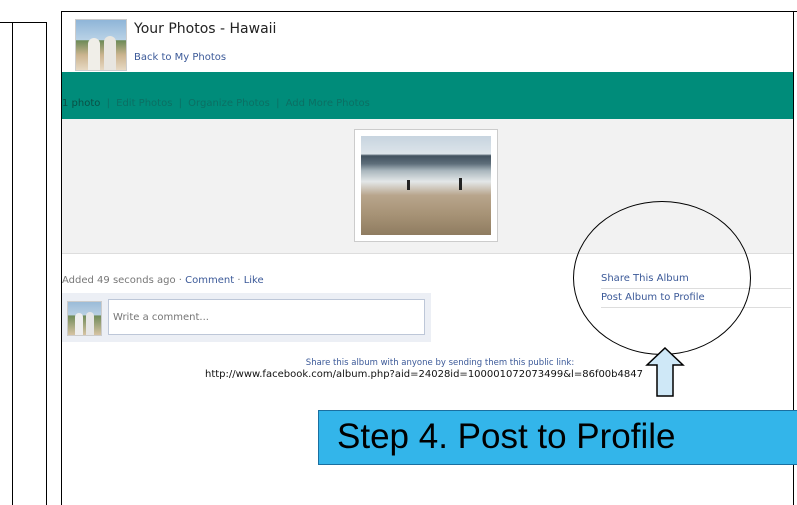  I want to click on annotation-left-line, so click(12, 263).